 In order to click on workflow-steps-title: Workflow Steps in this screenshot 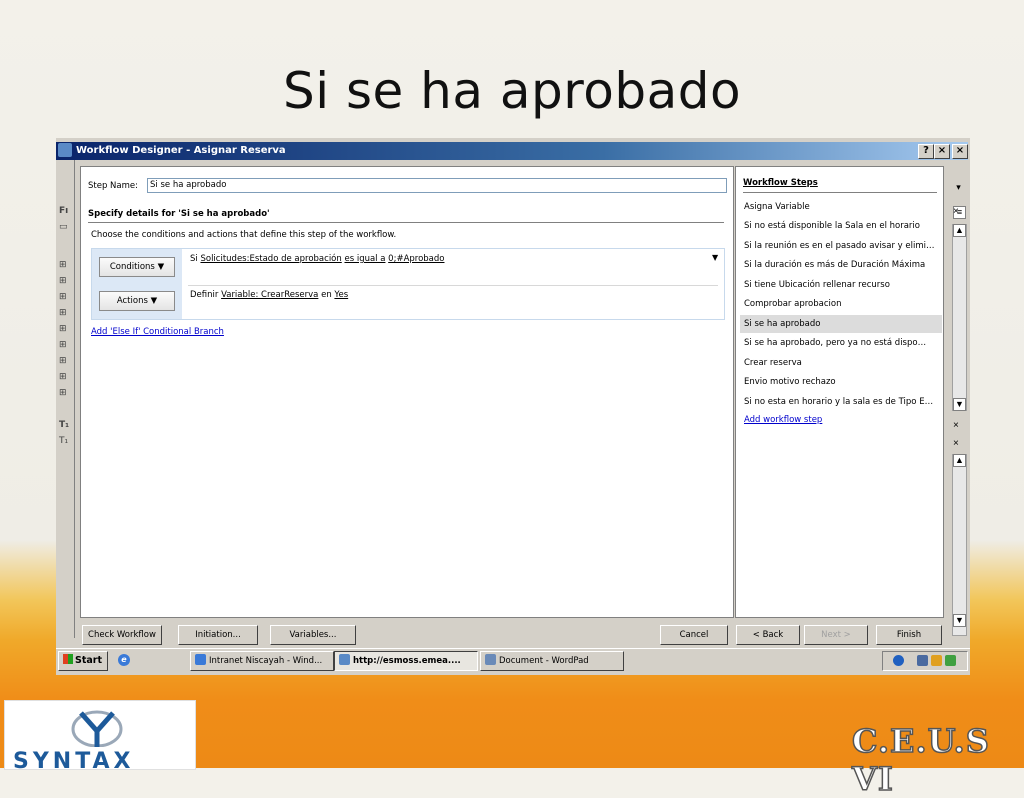, I will do `click(780, 183)`.